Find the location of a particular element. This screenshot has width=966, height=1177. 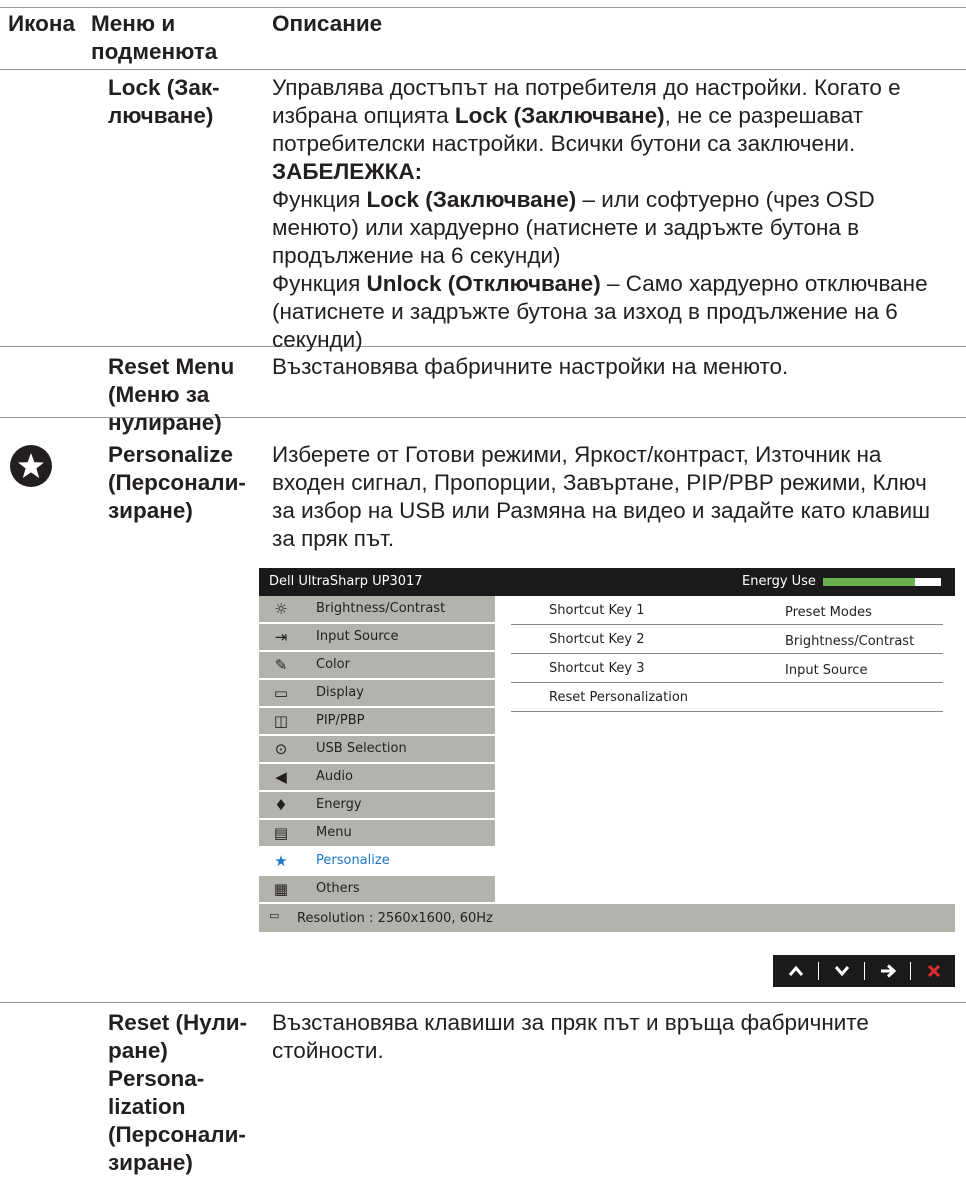

palette-icon: ✎ is located at coordinates (281, 665).